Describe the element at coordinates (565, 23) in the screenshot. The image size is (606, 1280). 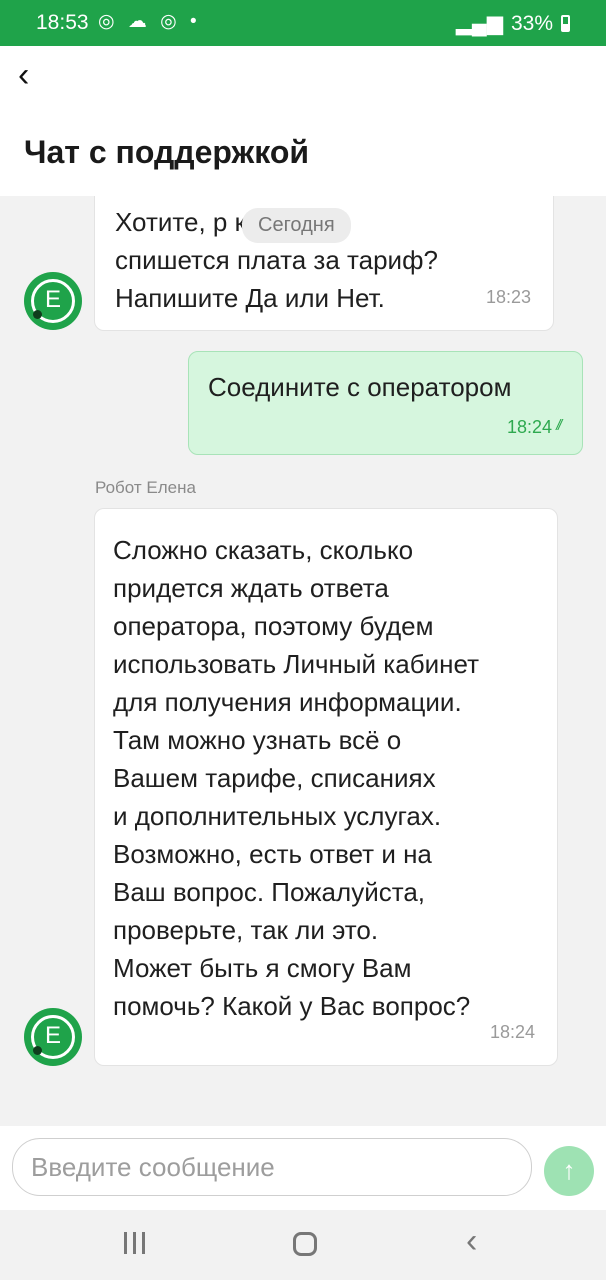
I see `battery-icon` at that location.